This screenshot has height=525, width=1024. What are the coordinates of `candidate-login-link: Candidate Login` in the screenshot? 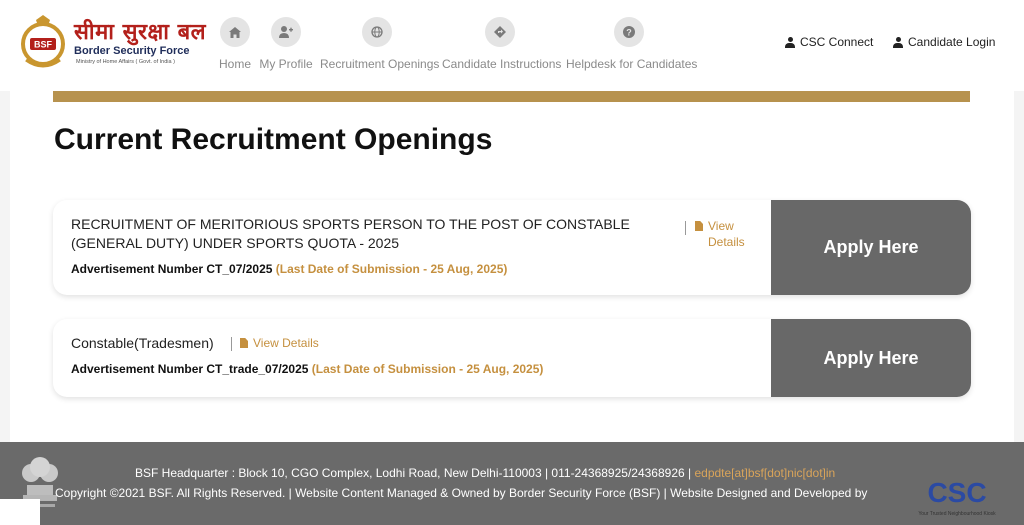 It's located at (944, 42).